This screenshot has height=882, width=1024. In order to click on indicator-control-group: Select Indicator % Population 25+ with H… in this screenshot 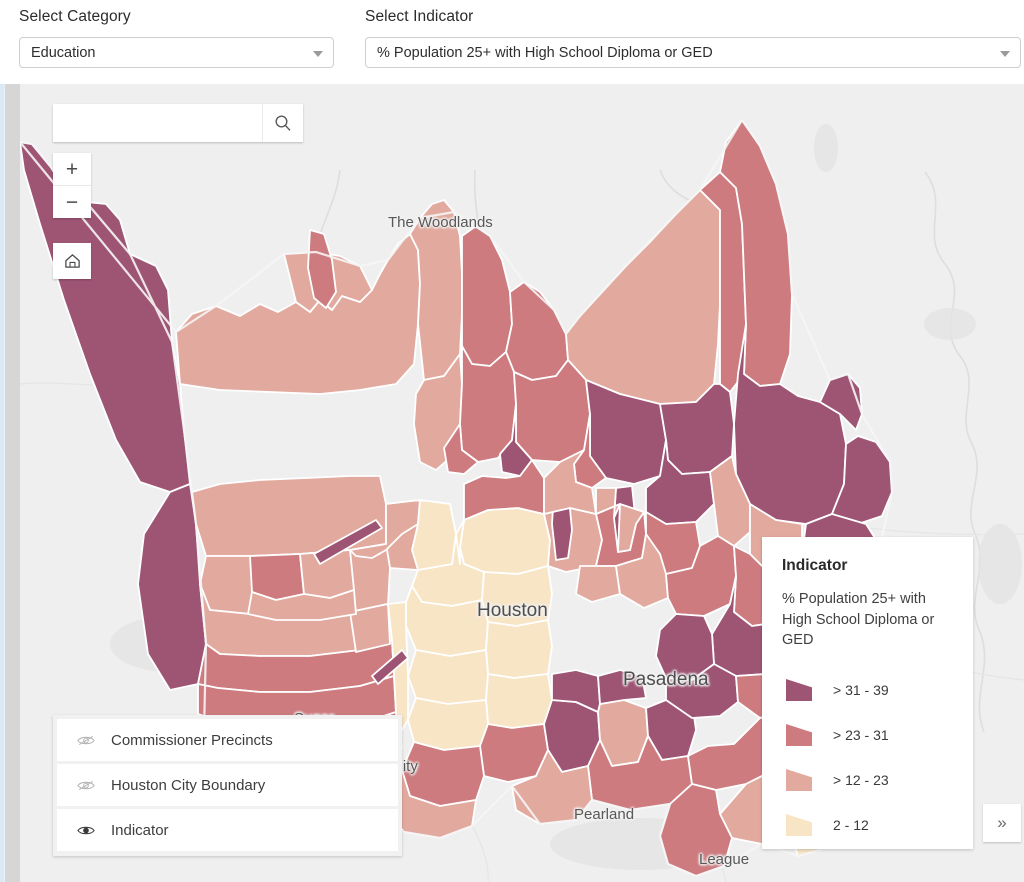, I will do `click(693, 38)`.